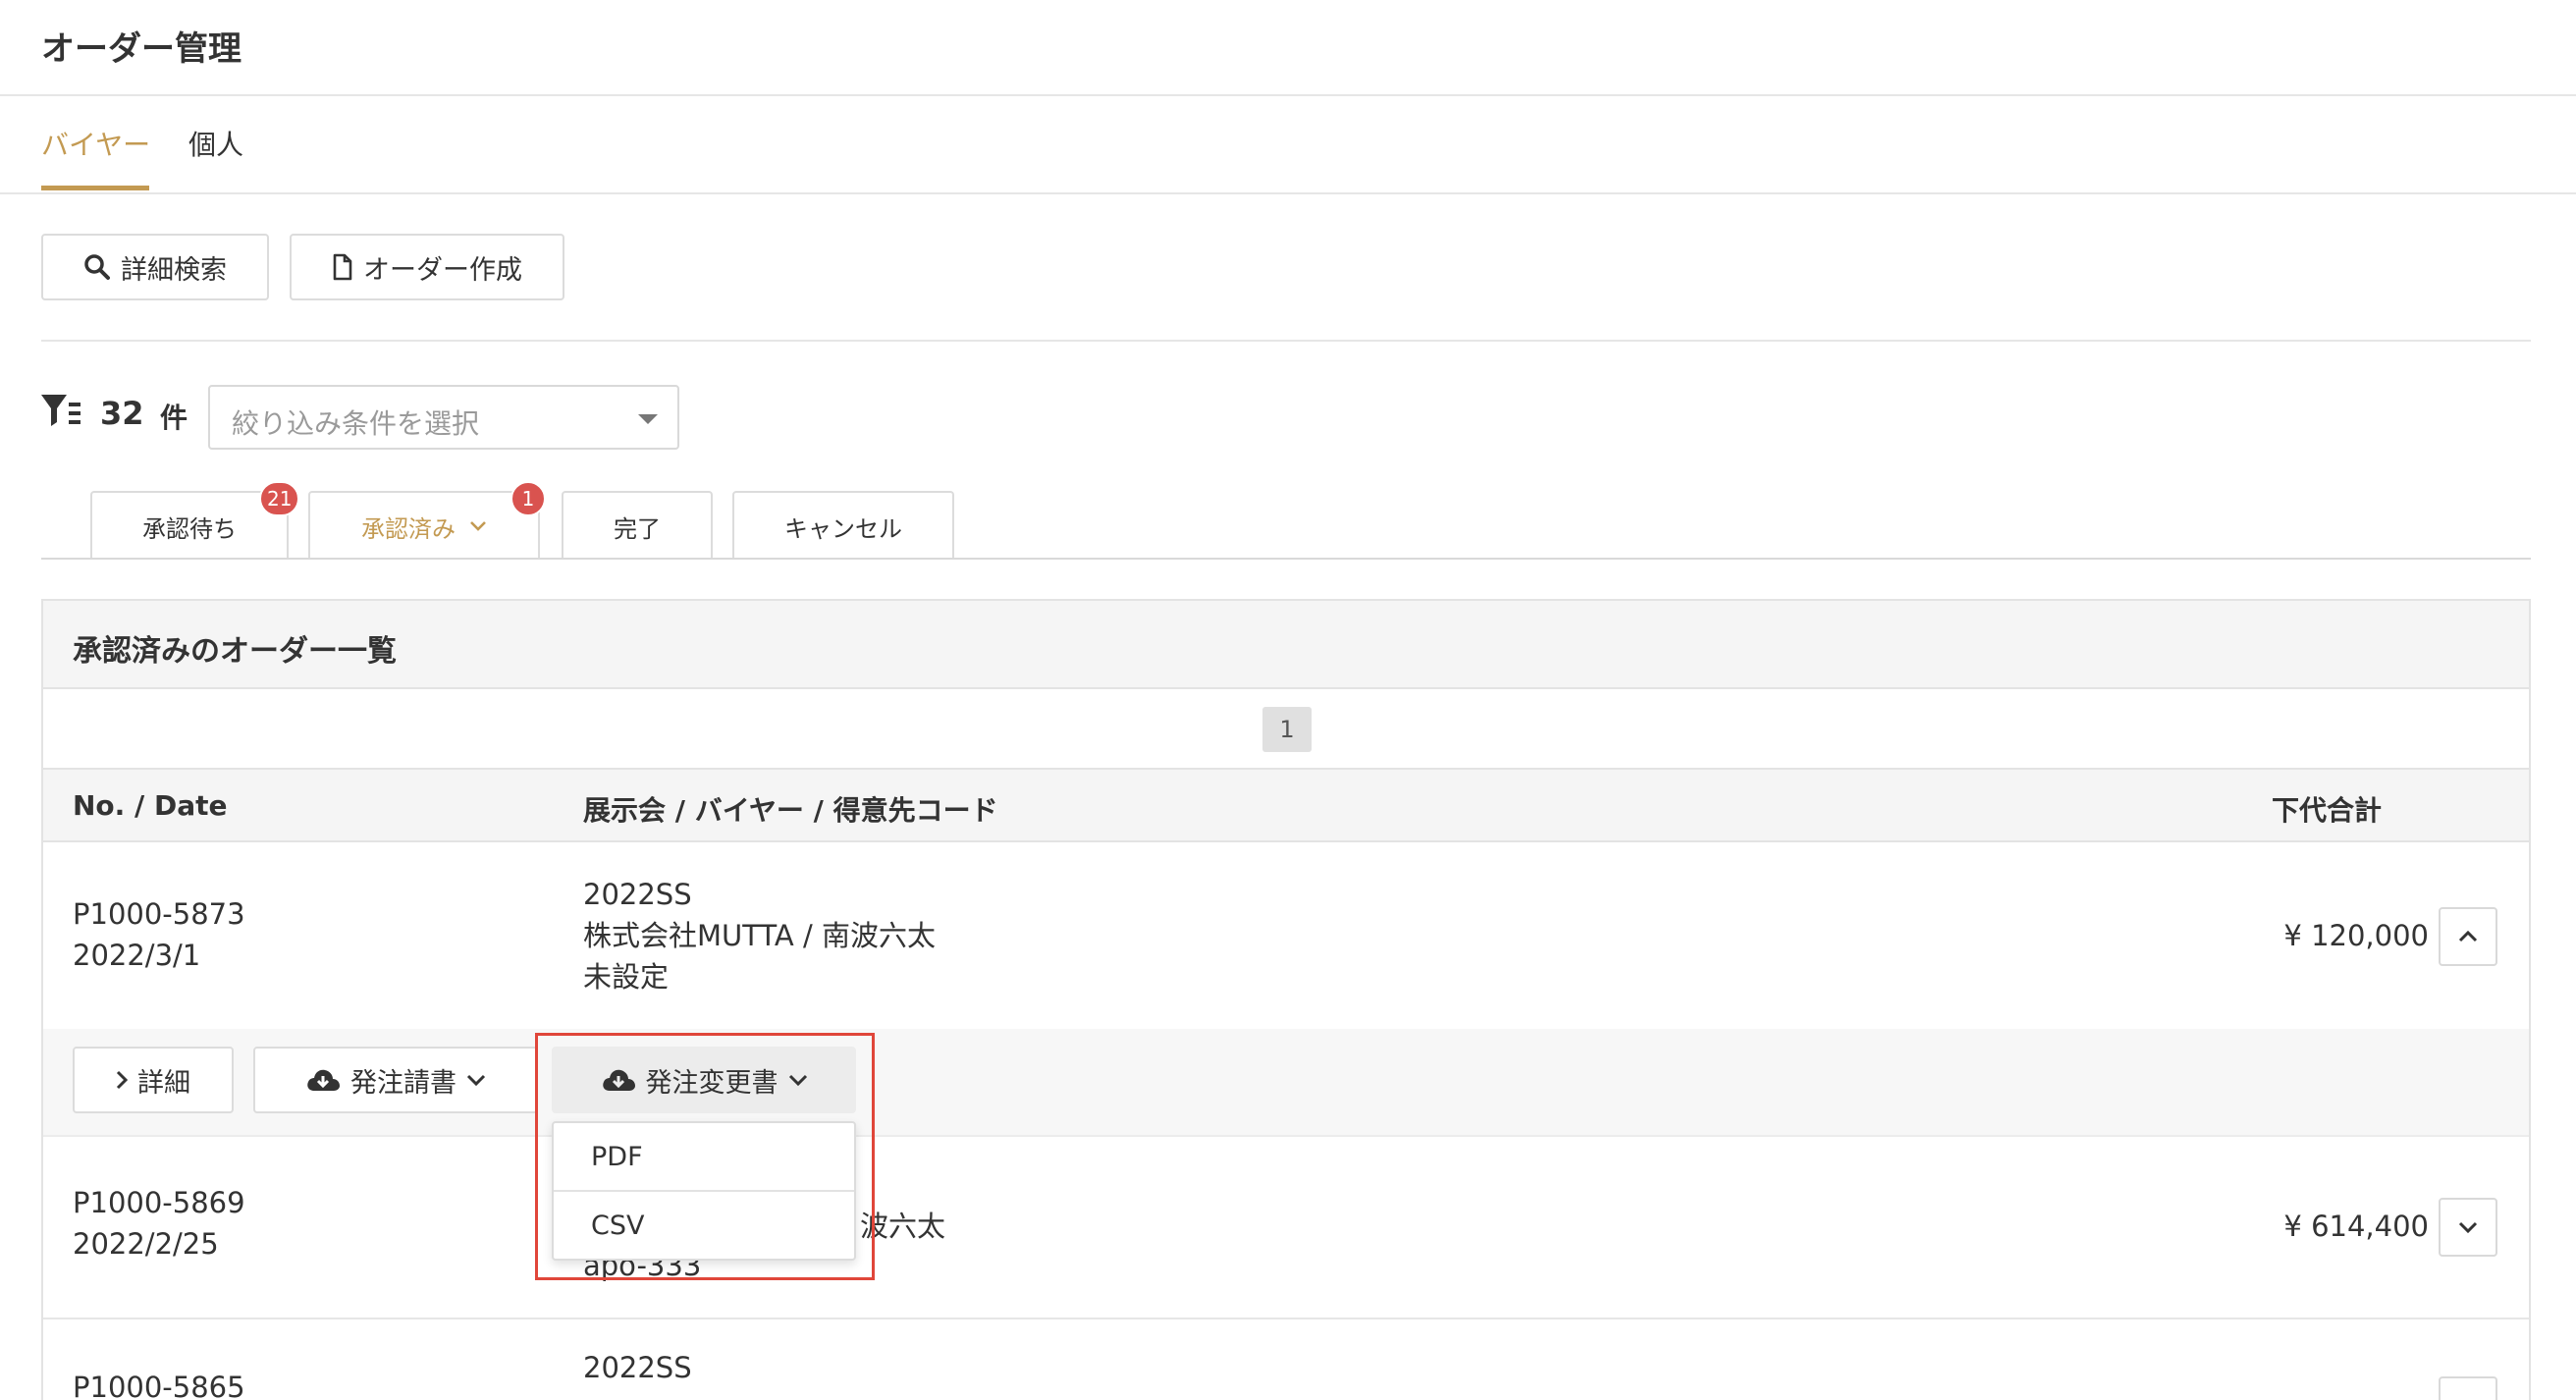  What do you see at coordinates (146, 1244) in the screenshot?
I see `order-date: 2022/2/25` at bounding box center [146, 1244].